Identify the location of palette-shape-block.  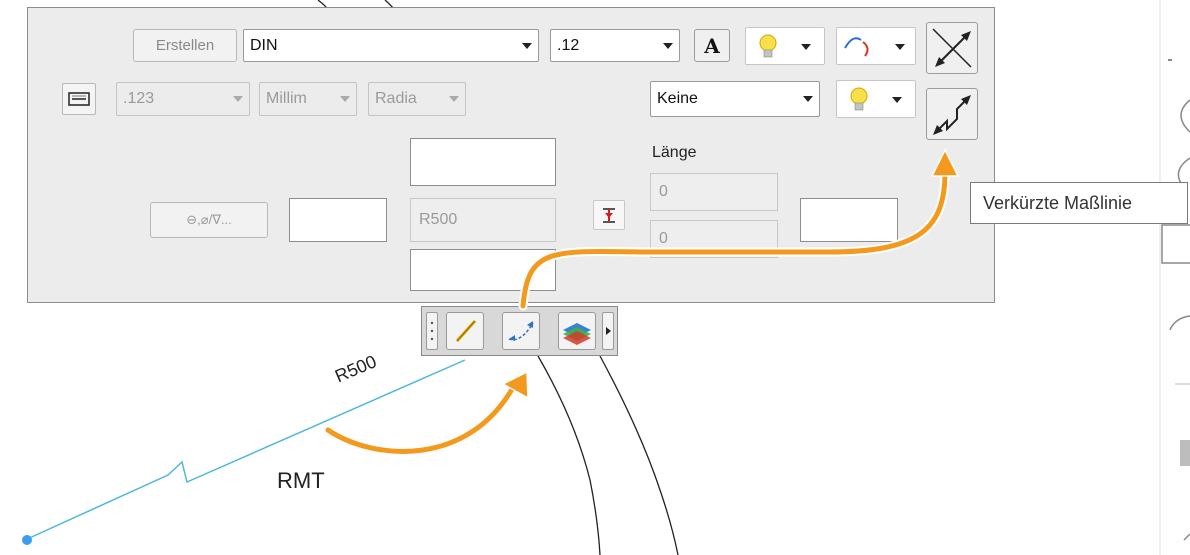
(1185, 453).